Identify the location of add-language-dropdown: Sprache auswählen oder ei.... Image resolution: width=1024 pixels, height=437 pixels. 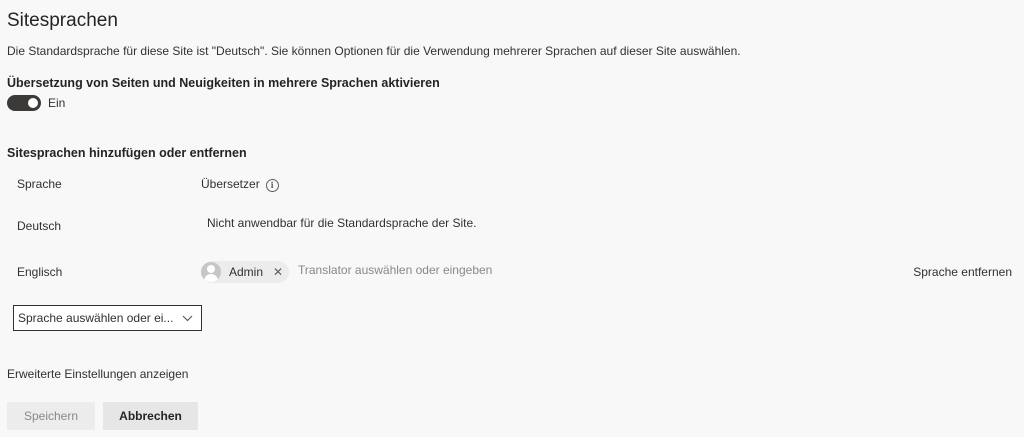
(107, 318).